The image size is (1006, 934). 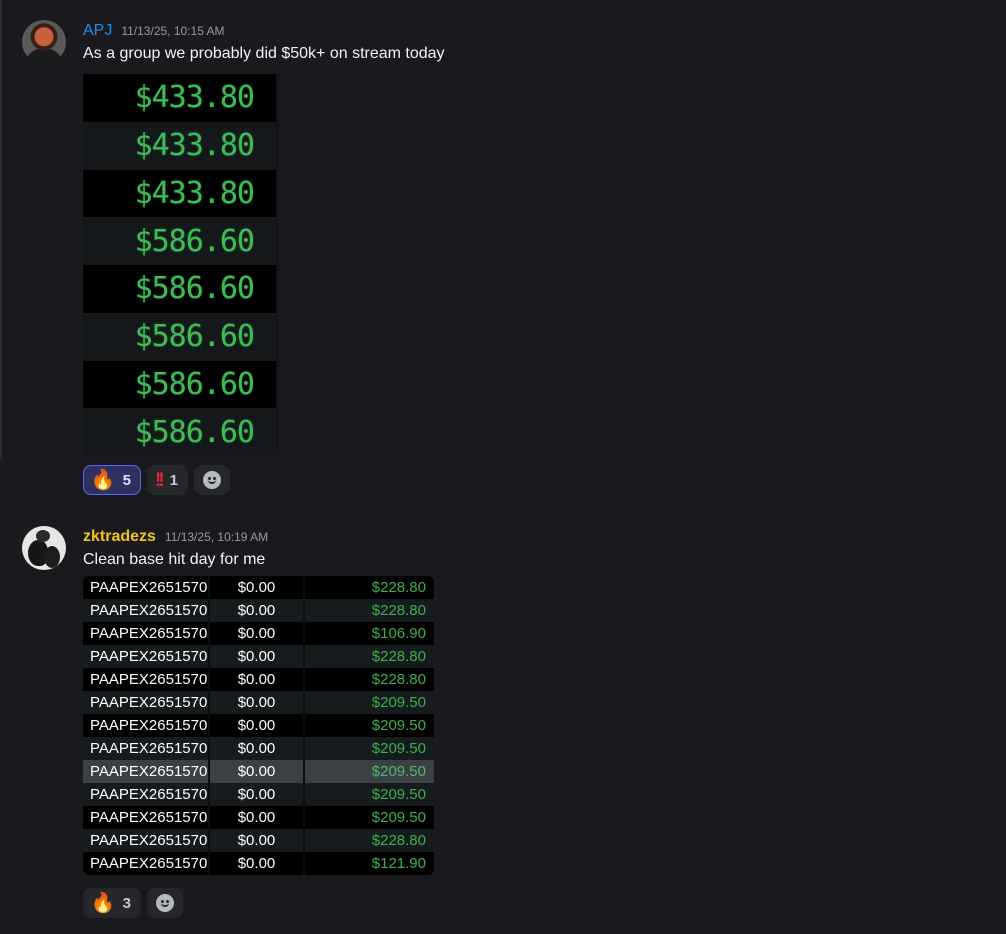 What do you see at coordinates (216, 537) in the screenshot?
I see `timestamp: 11/13/25, 10:19 AM` at bounding box center [216, 537].